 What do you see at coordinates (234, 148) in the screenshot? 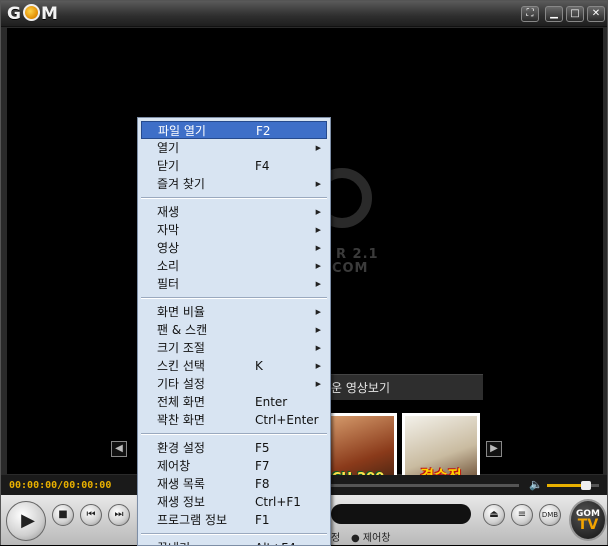
I see `menu-item: 열기 ▶` at bounding box center [234, 148].